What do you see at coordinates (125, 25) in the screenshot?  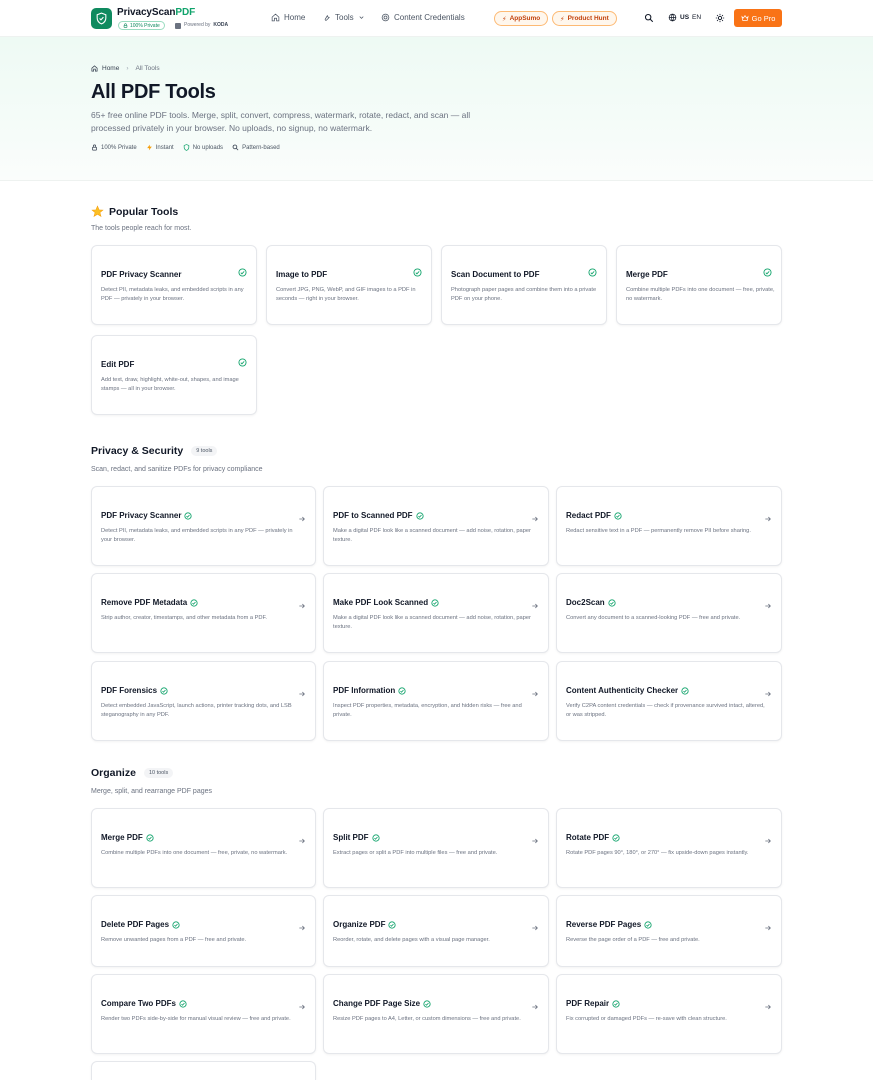 I see `lock-icon` at bounding box center [125, 25].